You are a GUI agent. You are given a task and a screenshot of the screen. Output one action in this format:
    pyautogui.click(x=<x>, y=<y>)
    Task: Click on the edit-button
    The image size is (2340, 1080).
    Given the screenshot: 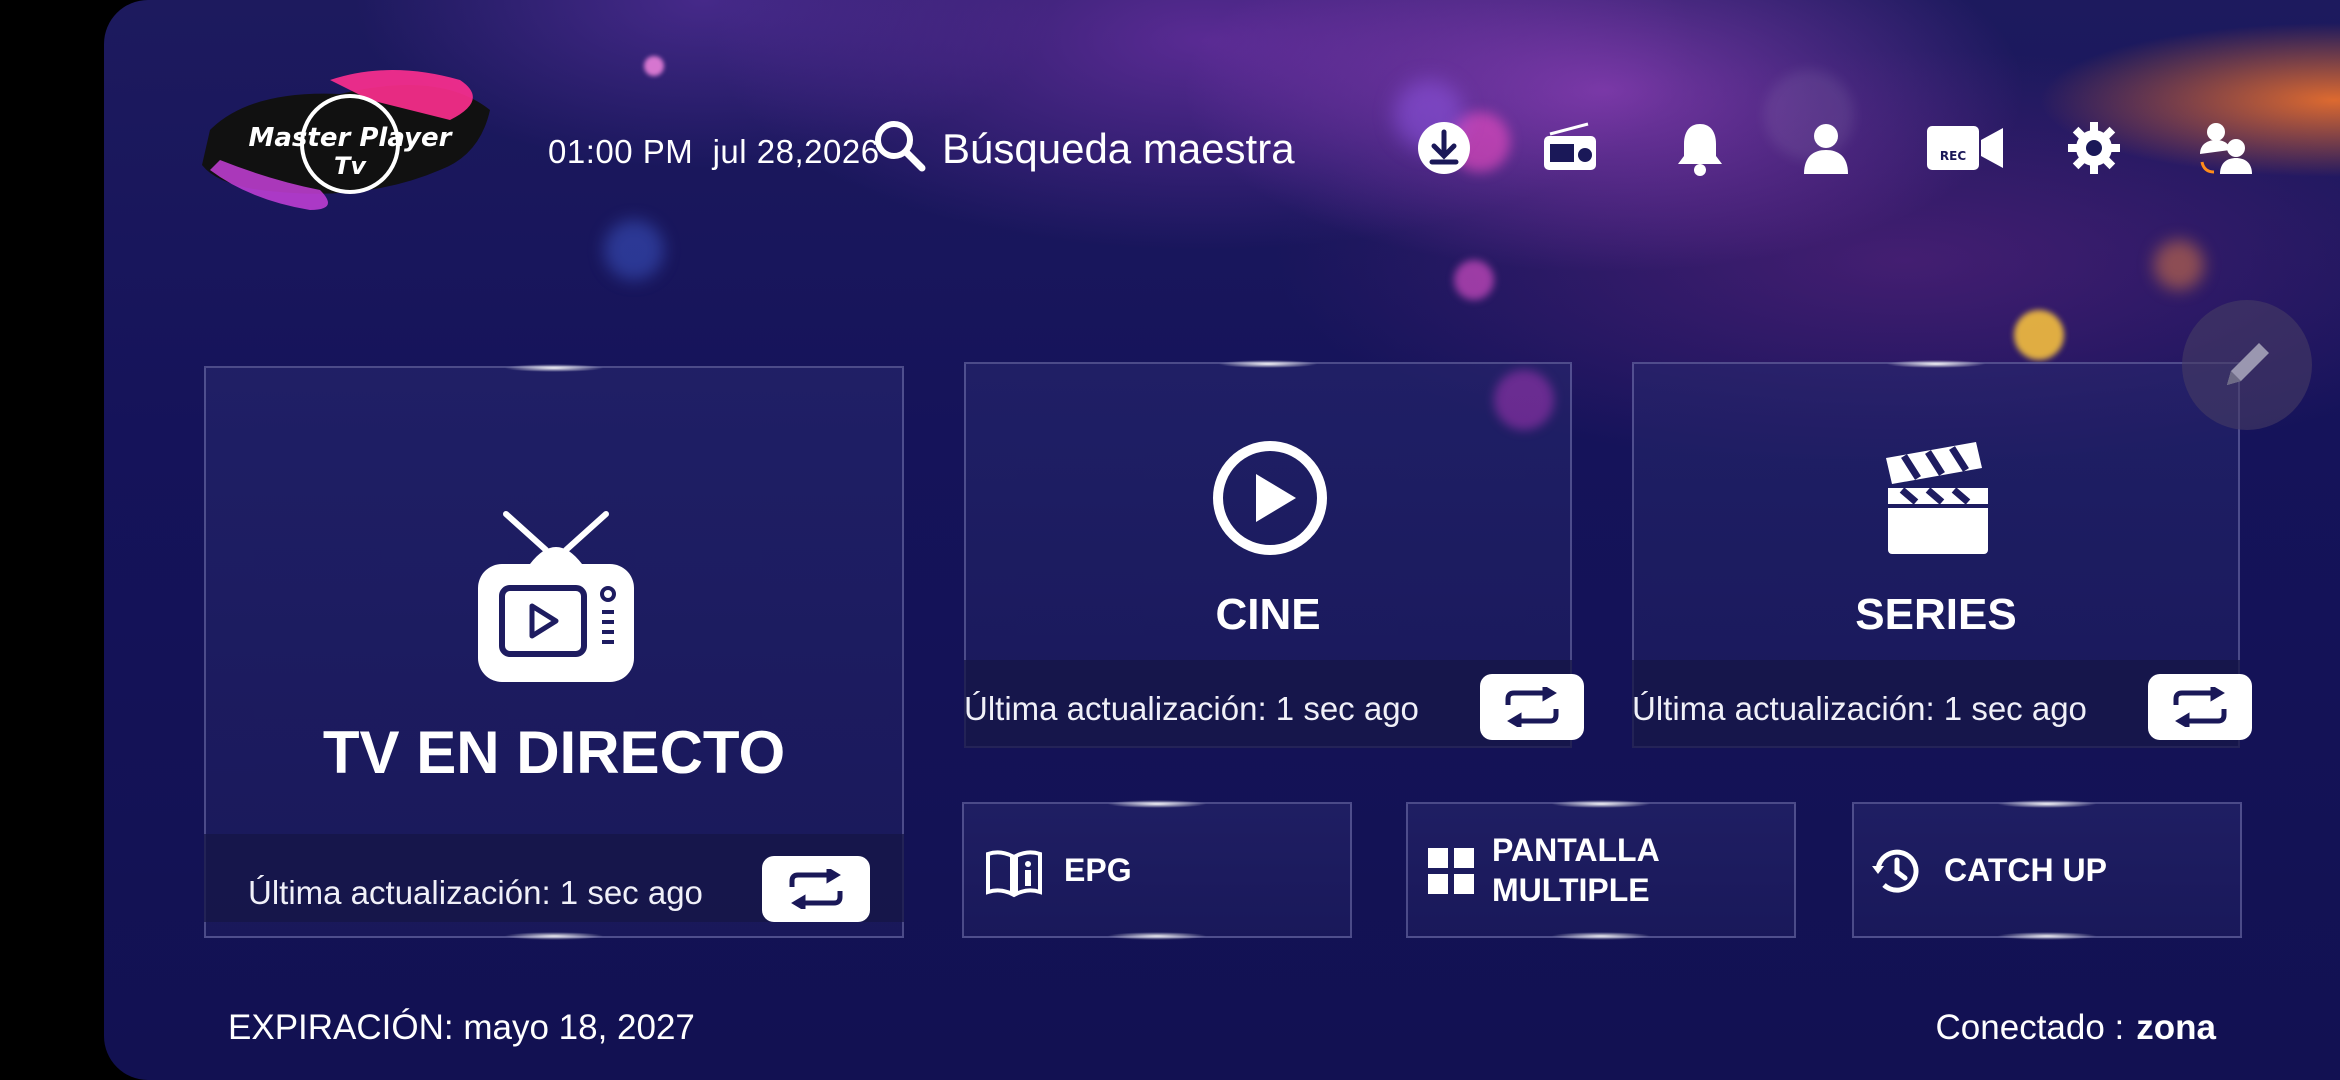 What is the action you would take?
    pyautogui.click(x=2247, y=365)
    